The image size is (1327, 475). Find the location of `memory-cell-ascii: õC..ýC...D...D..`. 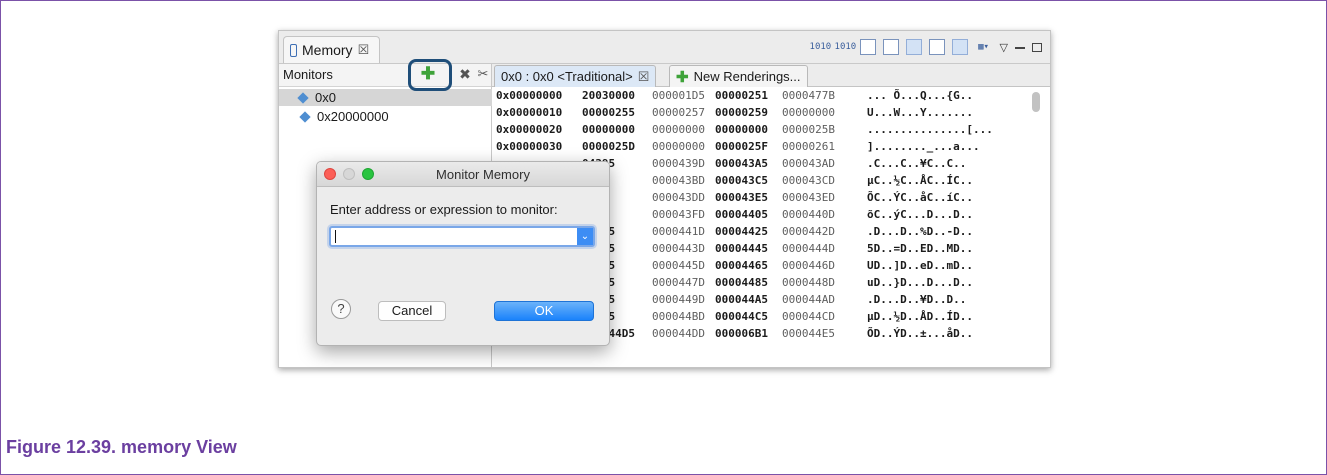

memory-cell-ascii: õC..ýC...D...D.. is located at coordinates (920, 214).